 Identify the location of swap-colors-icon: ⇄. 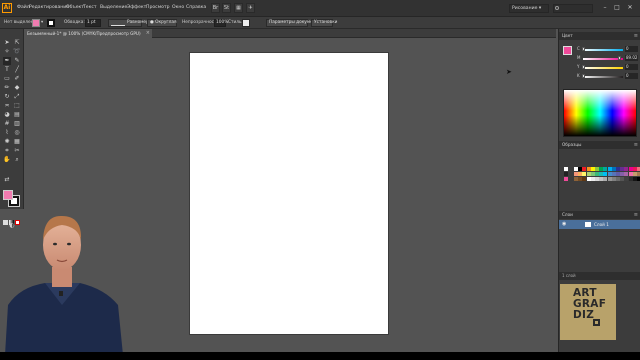
(7, 180).